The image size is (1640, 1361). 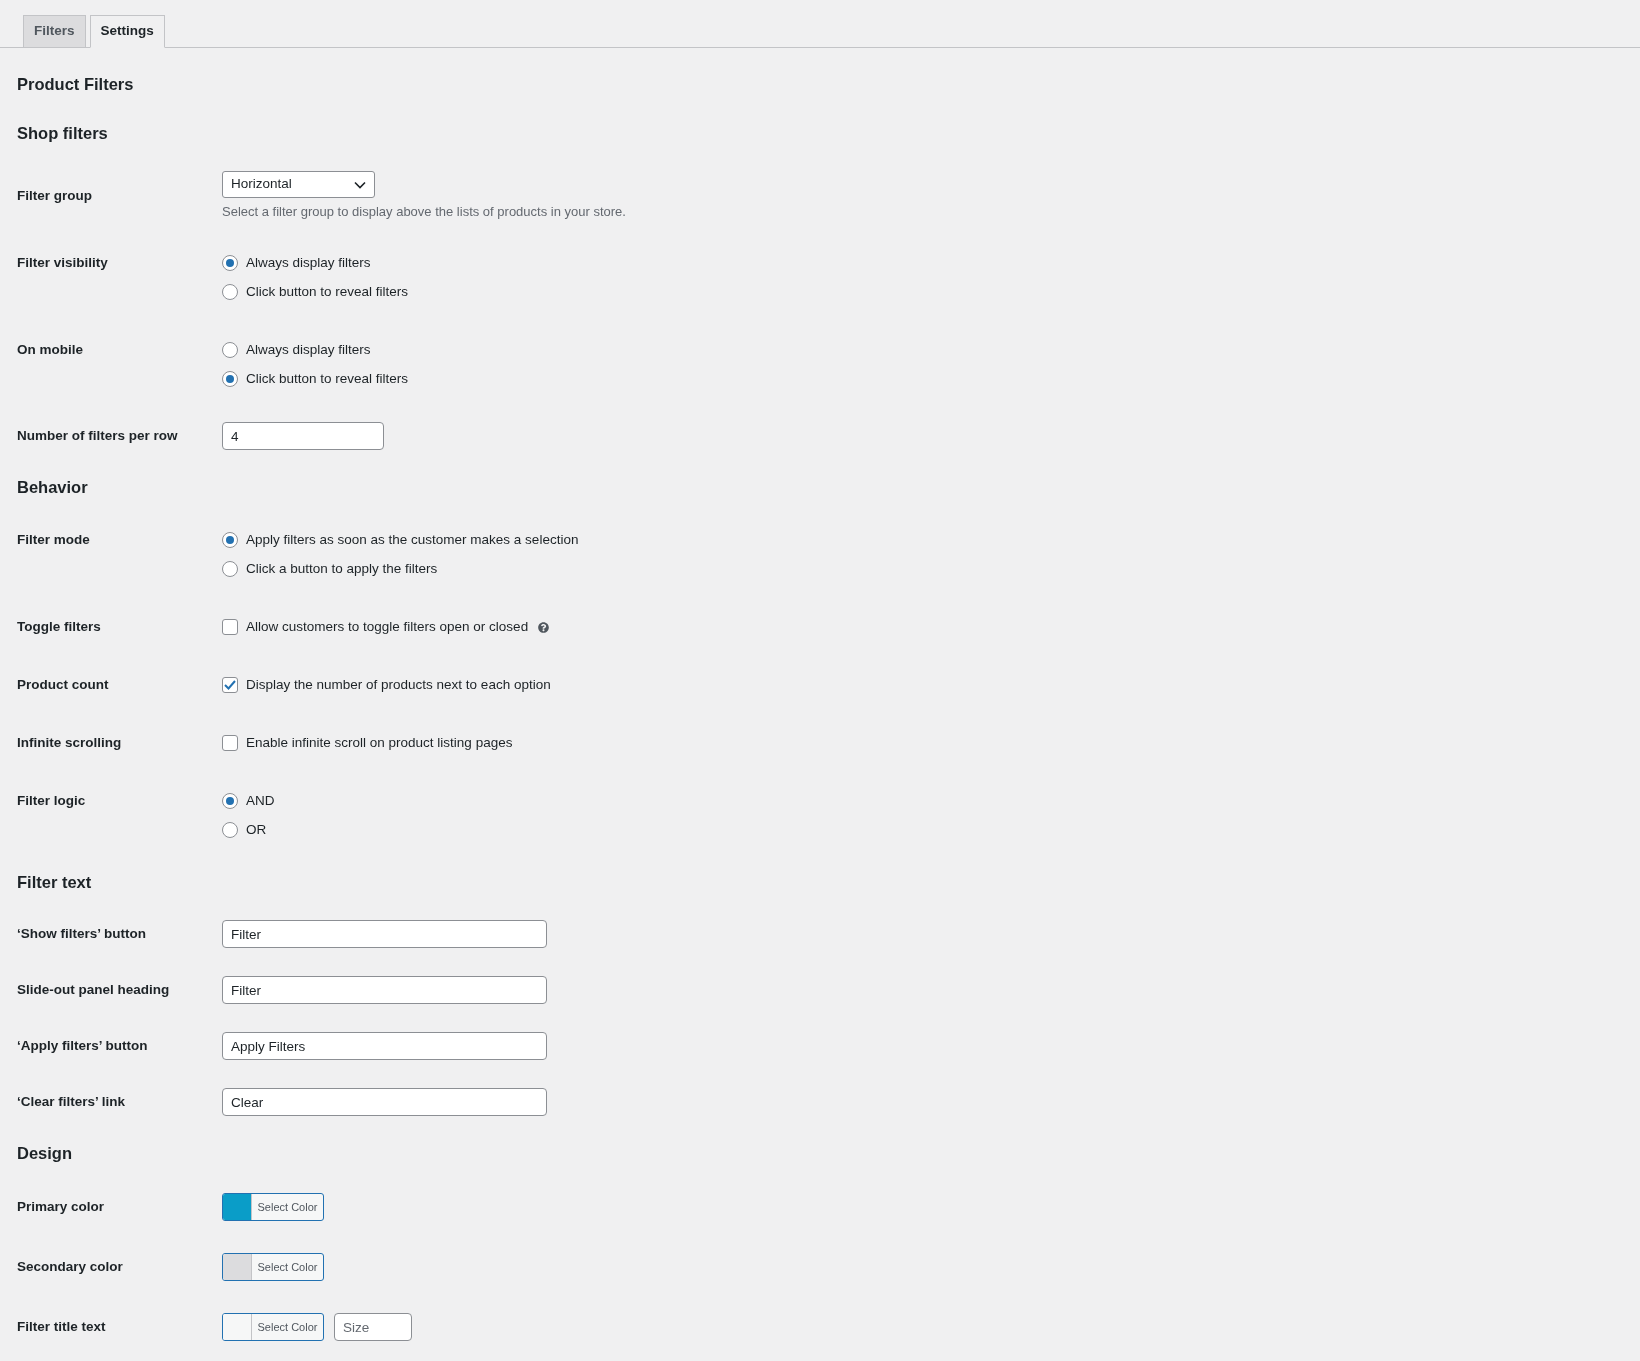 What do you see at coordinates (82, 1045) in the screenshot?
I see `field-label: ‘Apply filters’ button` at bounding box center [82, 1045].